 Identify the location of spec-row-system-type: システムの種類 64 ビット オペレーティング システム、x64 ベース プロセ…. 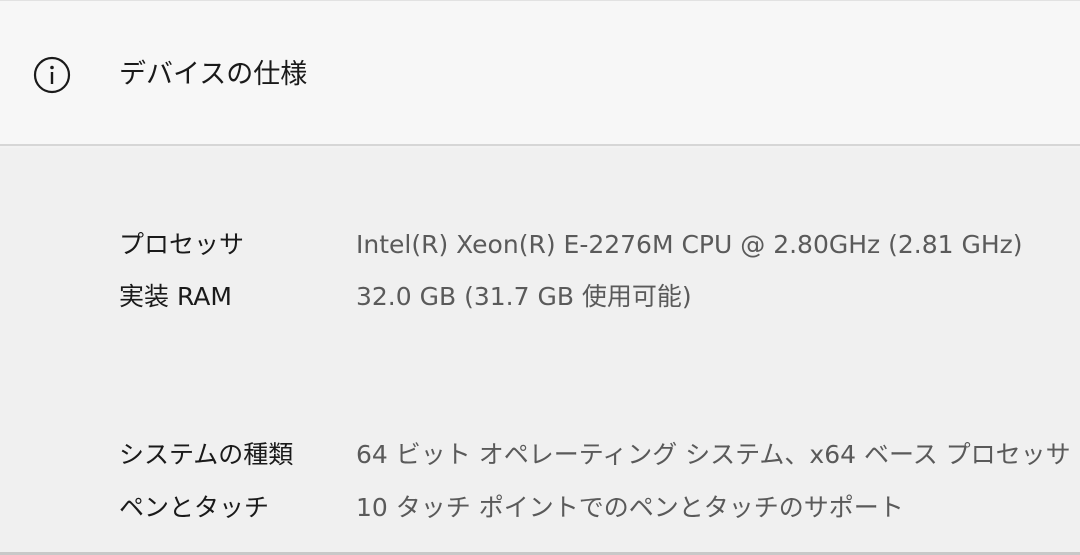
(540, 455).